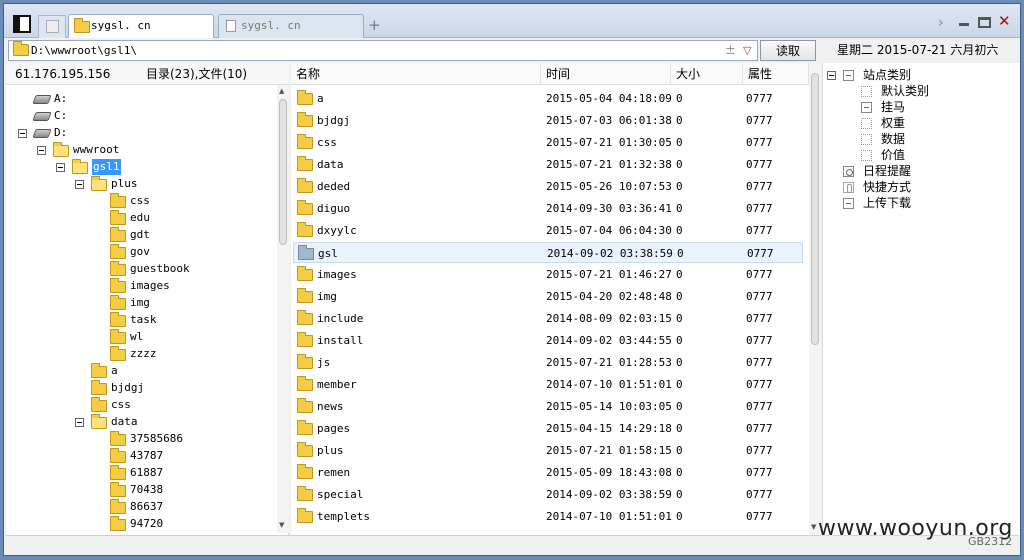 The width and height of the screenshot is (1024, 560). I want to click on side-tree-item: 站点类别, so click(918, 75).